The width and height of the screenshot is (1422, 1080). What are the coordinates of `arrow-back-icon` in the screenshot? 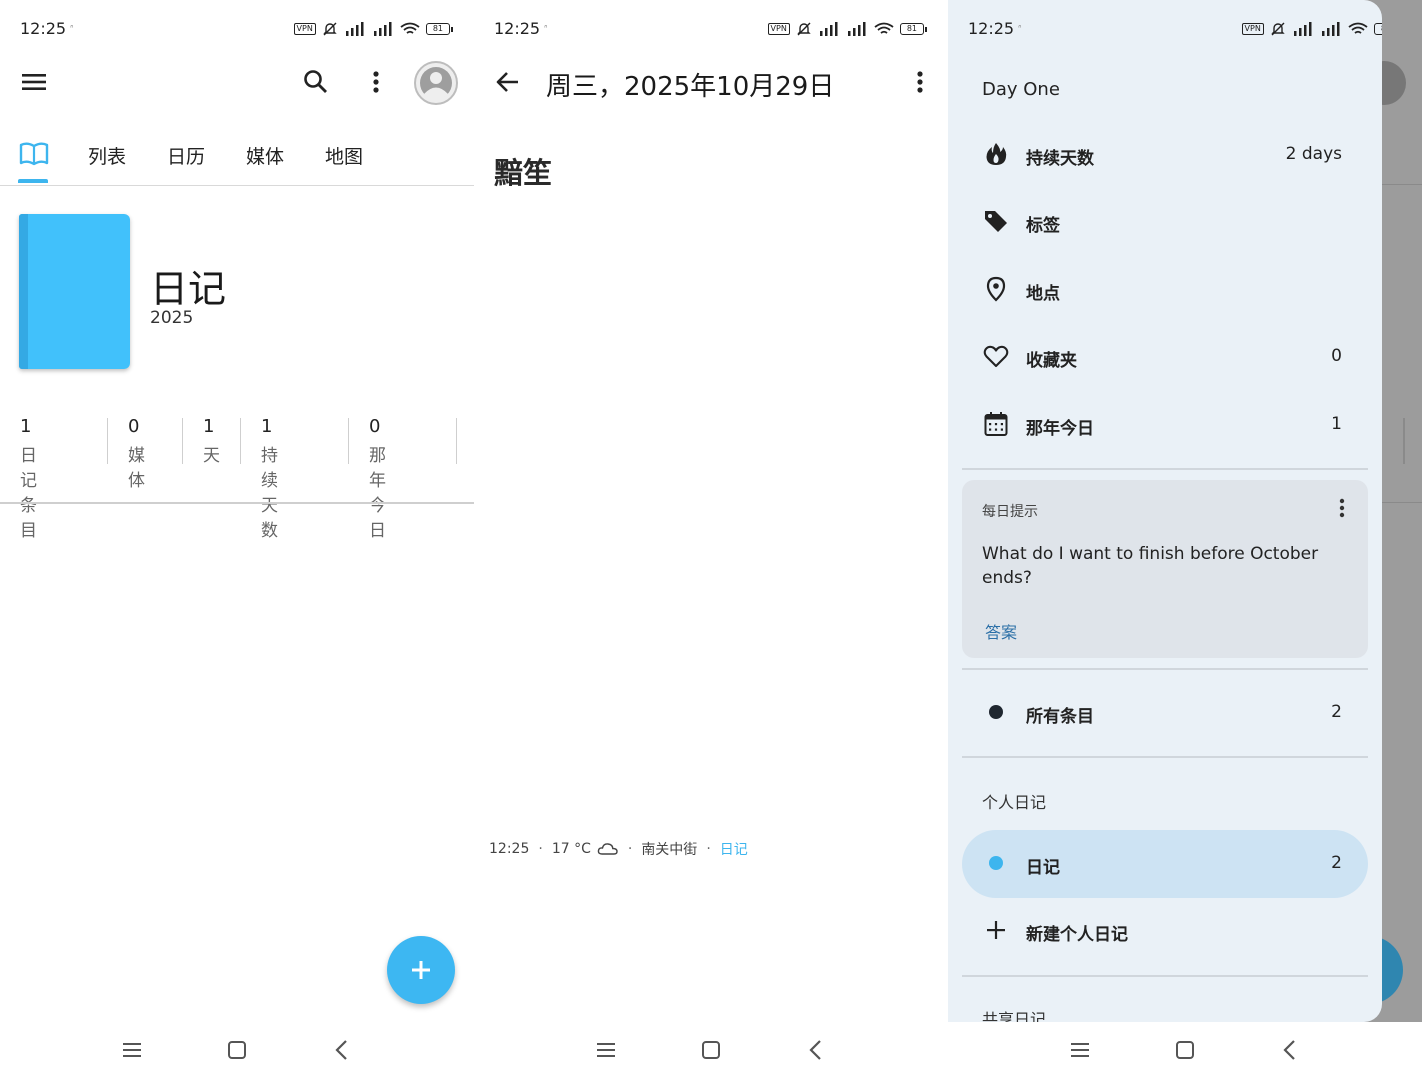 It's located at (508, 82).